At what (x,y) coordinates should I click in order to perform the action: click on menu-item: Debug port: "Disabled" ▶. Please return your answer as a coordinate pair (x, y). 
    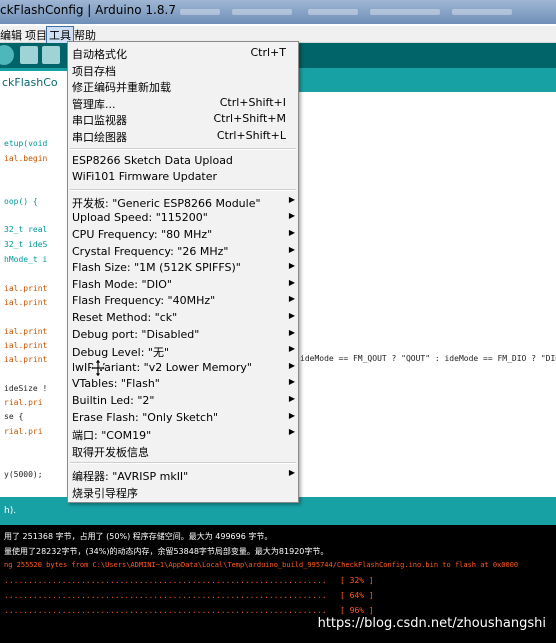
    Looking at the image, I should click on (183, 335).